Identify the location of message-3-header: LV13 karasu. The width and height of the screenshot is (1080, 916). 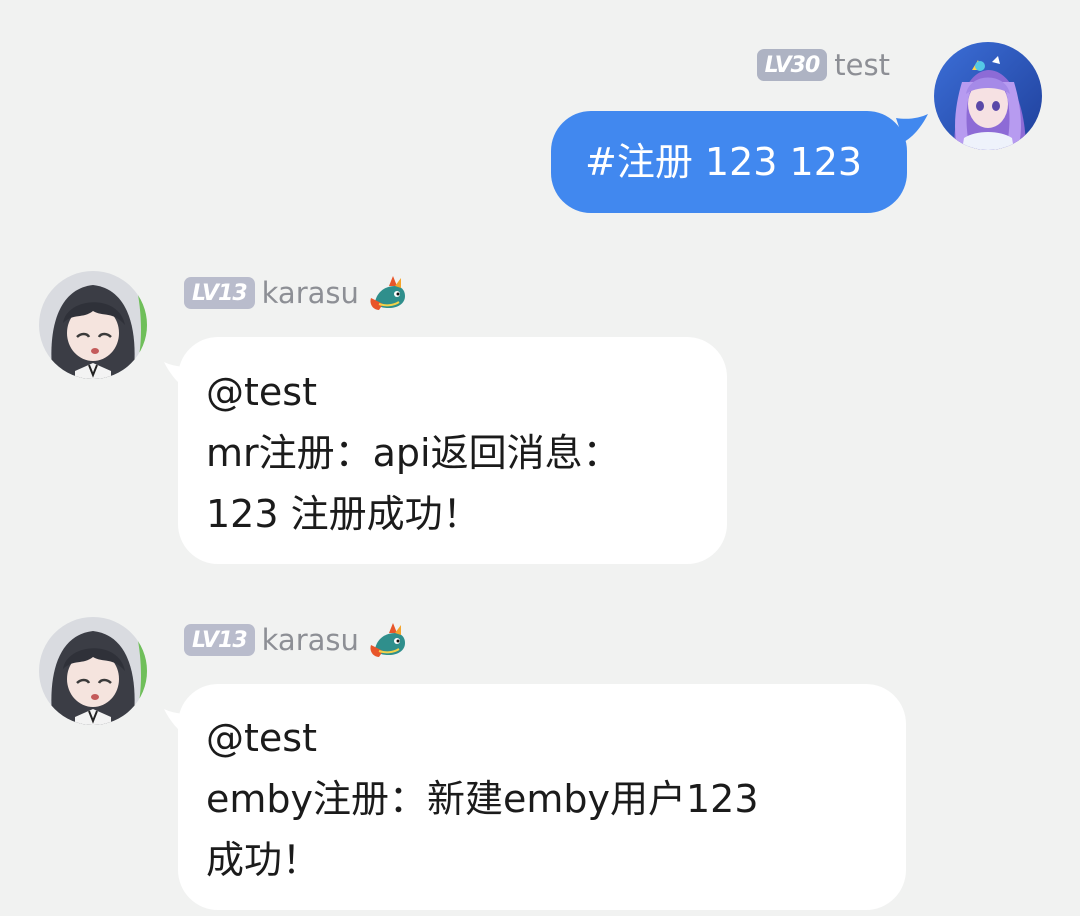
(296, 640).